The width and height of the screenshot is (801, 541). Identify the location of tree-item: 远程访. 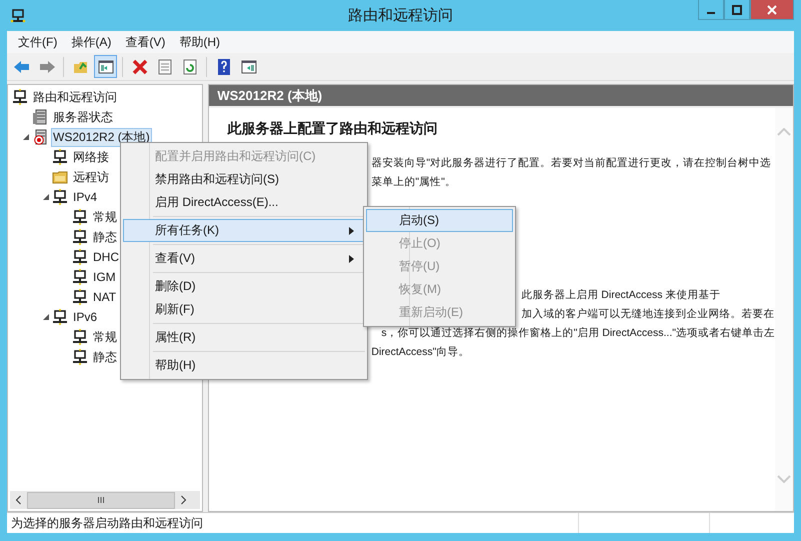
(91, 177).